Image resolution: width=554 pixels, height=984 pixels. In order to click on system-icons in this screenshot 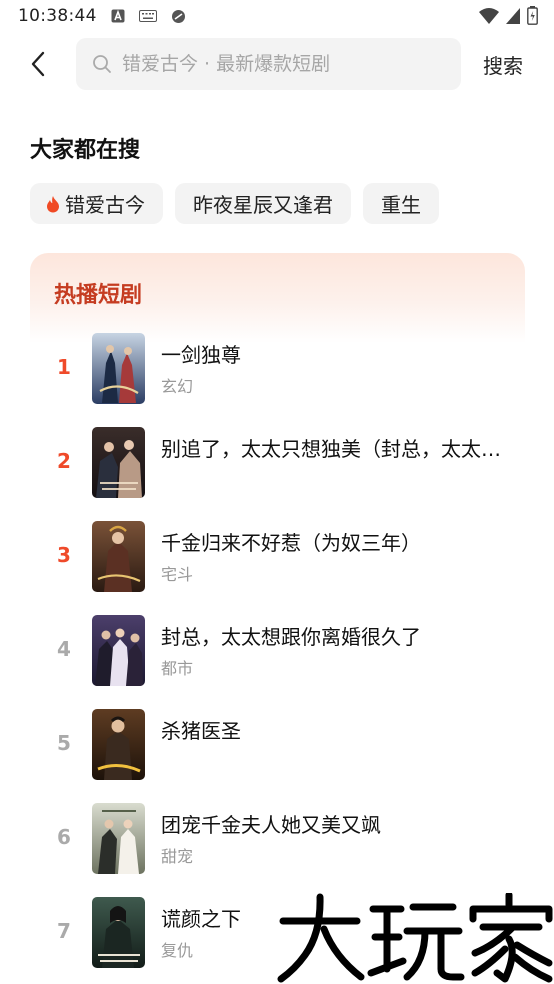, I will do `click(508, 15)`.